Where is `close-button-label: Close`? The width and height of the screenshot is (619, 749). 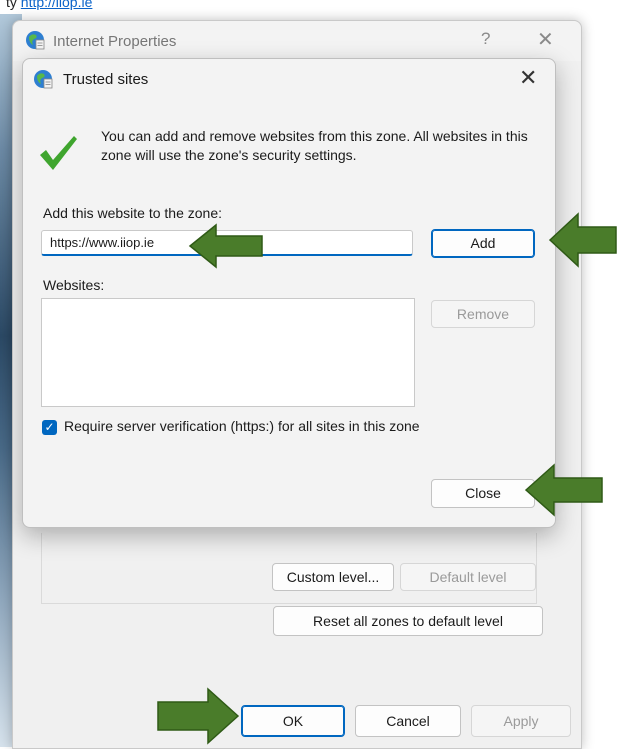 close-button-label: Close is located at coordinates (483, 493).